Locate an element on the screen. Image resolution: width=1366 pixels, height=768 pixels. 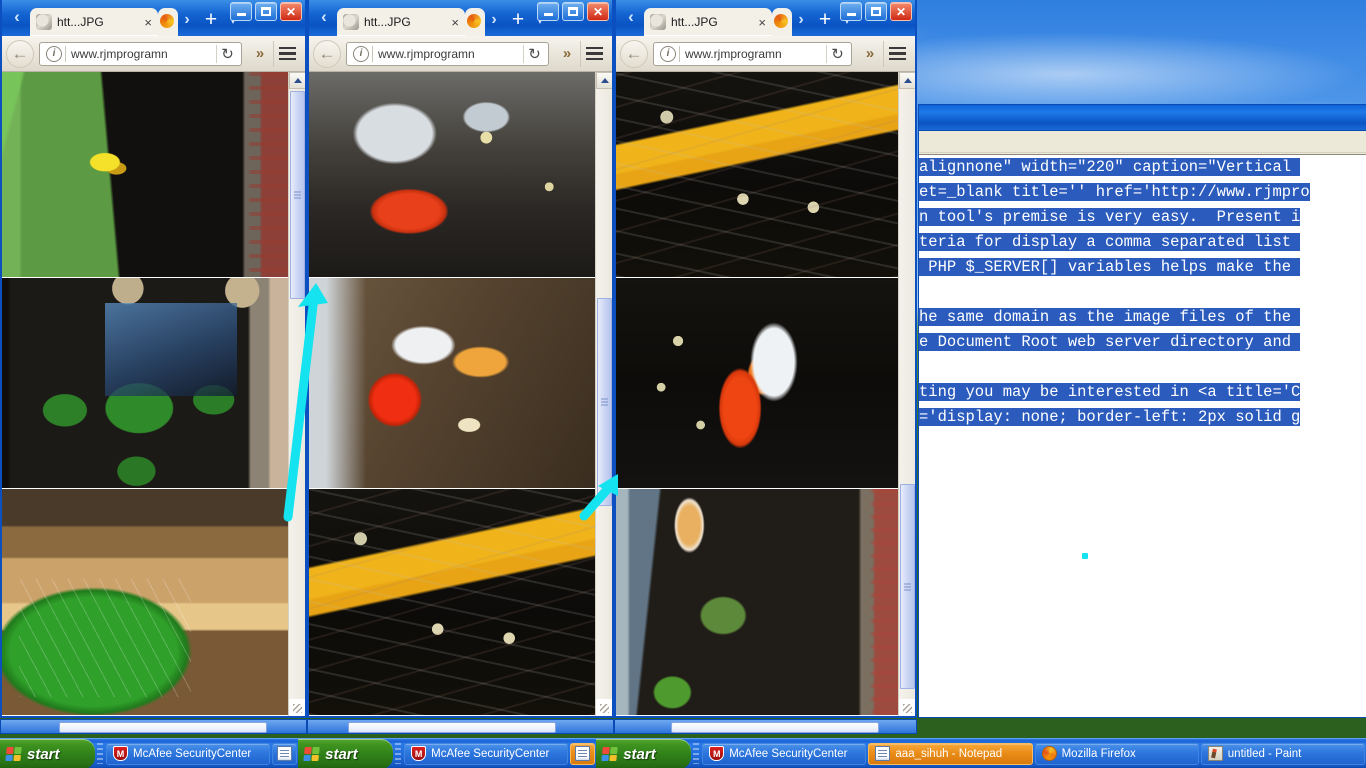
navigation-toolbar-1: ← i www.rjmprogramn ↻ » is located at coordinates (153, 54).